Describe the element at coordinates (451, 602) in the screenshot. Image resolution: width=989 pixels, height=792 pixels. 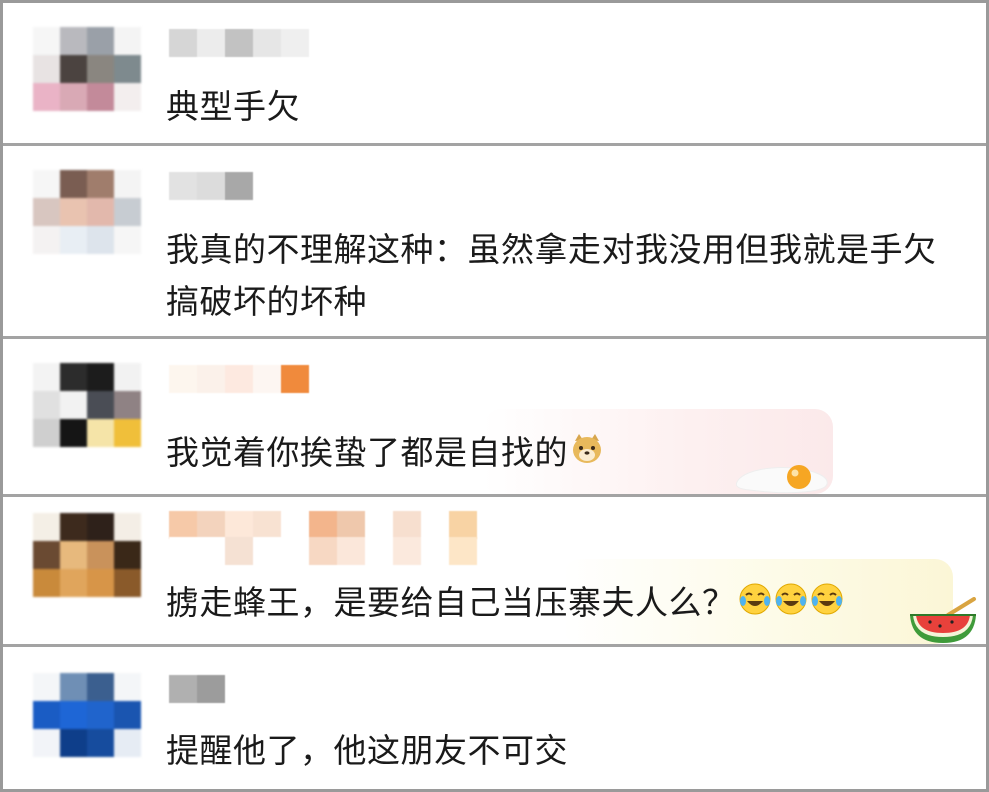
I see `comment-text-body: 掳走蜂王，是要给自己当压寨夫人么？` at that location.